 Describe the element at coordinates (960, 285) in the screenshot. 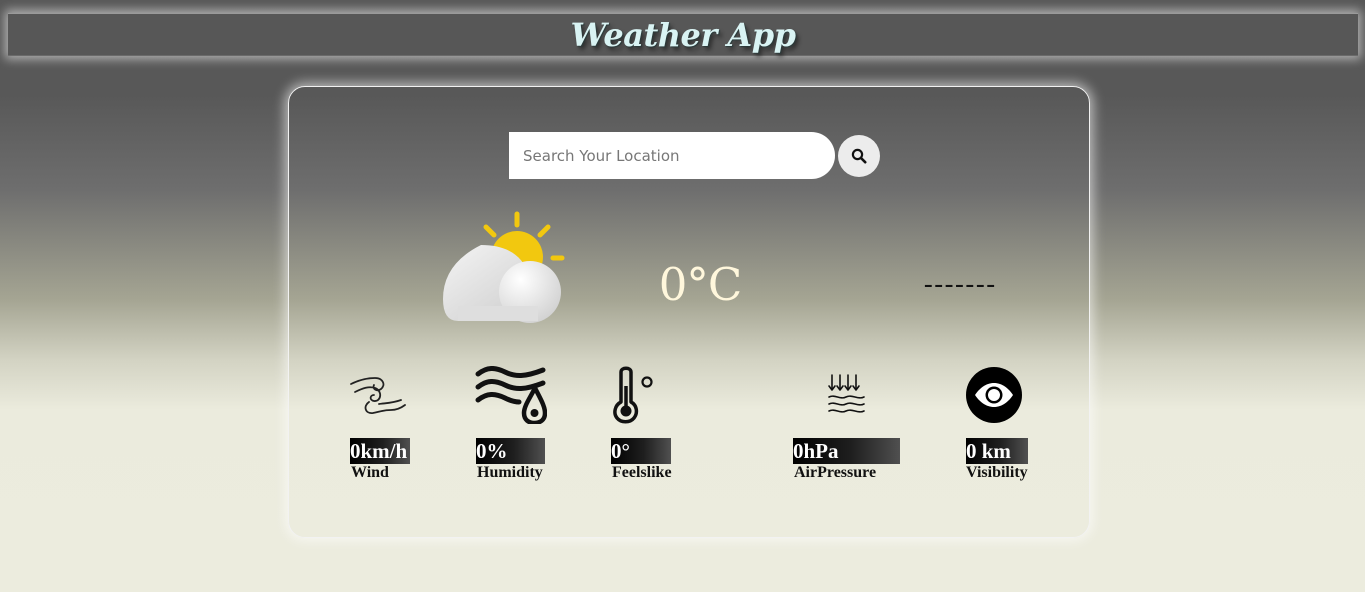

I see `weather-condition: -------` at that location.